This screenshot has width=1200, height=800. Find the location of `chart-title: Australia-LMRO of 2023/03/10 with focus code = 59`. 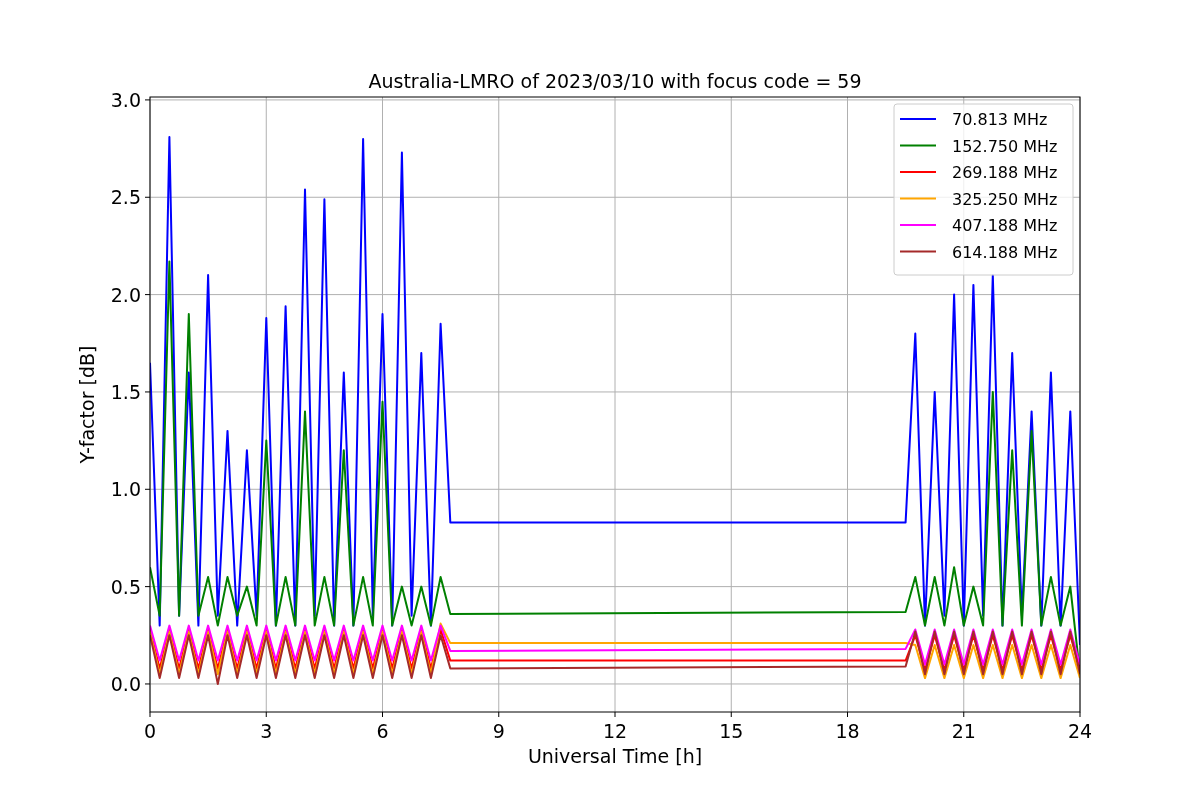

chart-title: Australia-LMRO of 2023/03/10 with focus code = 59 is located at coordinates (615, 81).